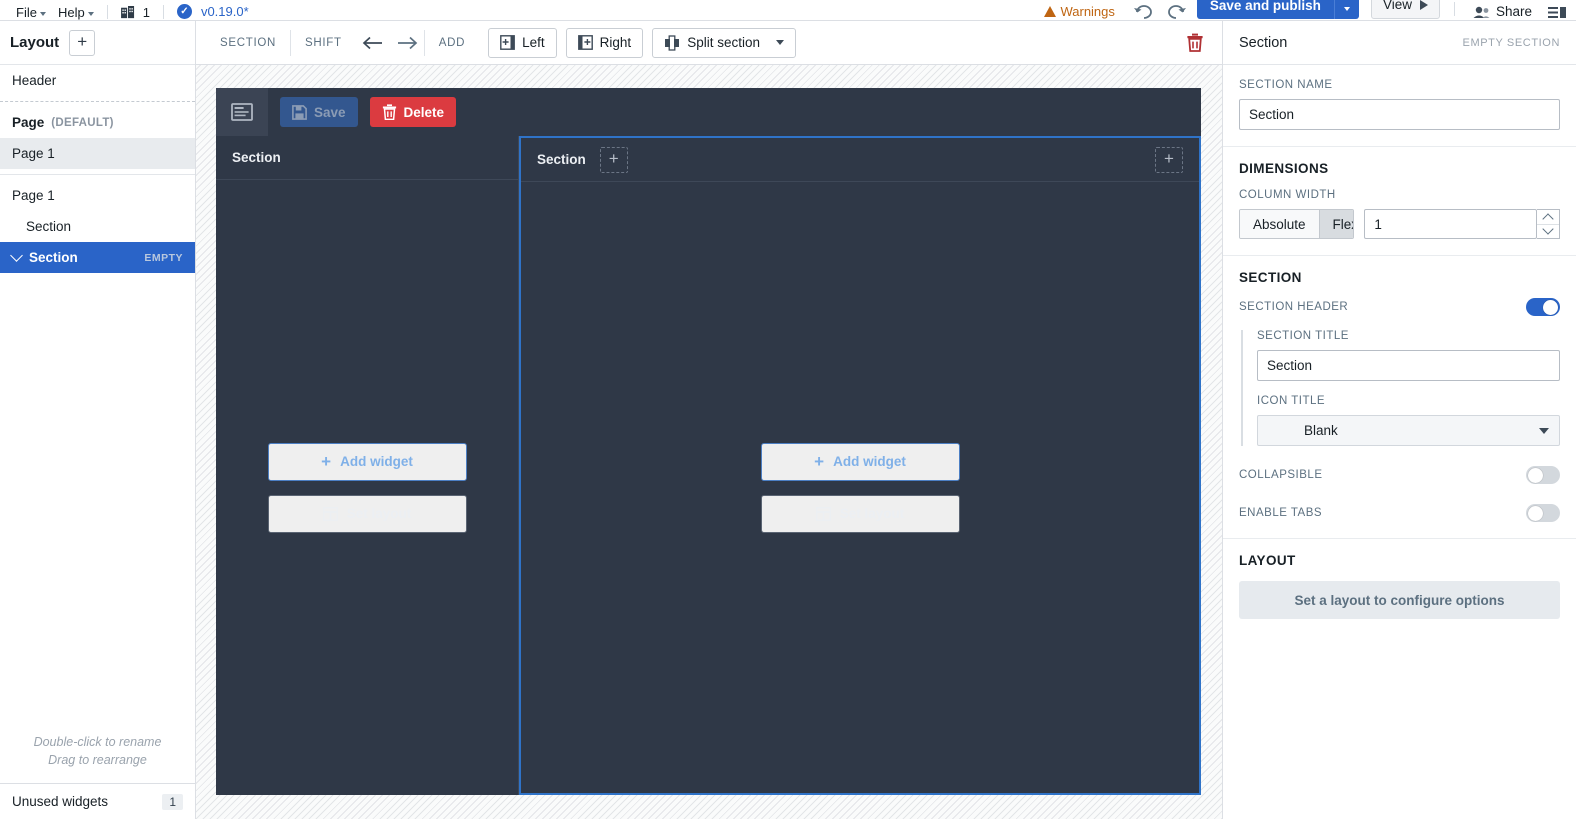  I want to click on column-width-controls: Absolute Flex, so click(1399, 224).